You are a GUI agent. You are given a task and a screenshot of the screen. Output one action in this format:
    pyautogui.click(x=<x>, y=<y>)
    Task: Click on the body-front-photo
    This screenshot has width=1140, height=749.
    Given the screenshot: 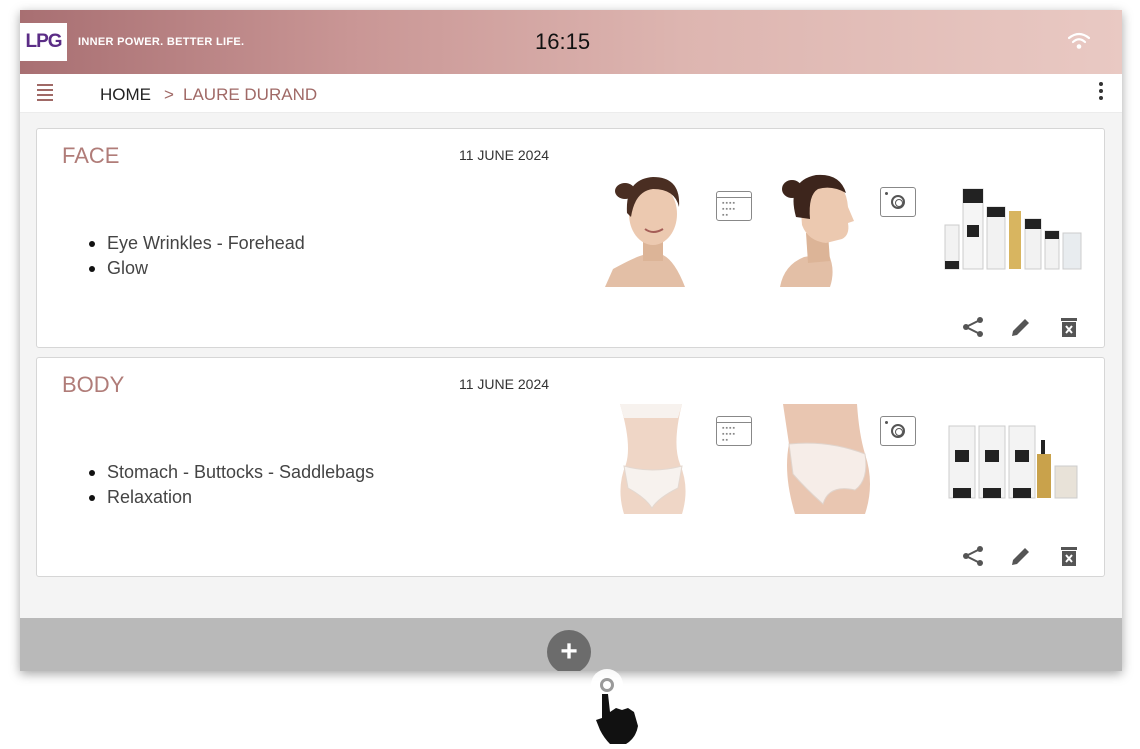 What is the action you would take?
    pyautogui.click(x=655, y=459)
    